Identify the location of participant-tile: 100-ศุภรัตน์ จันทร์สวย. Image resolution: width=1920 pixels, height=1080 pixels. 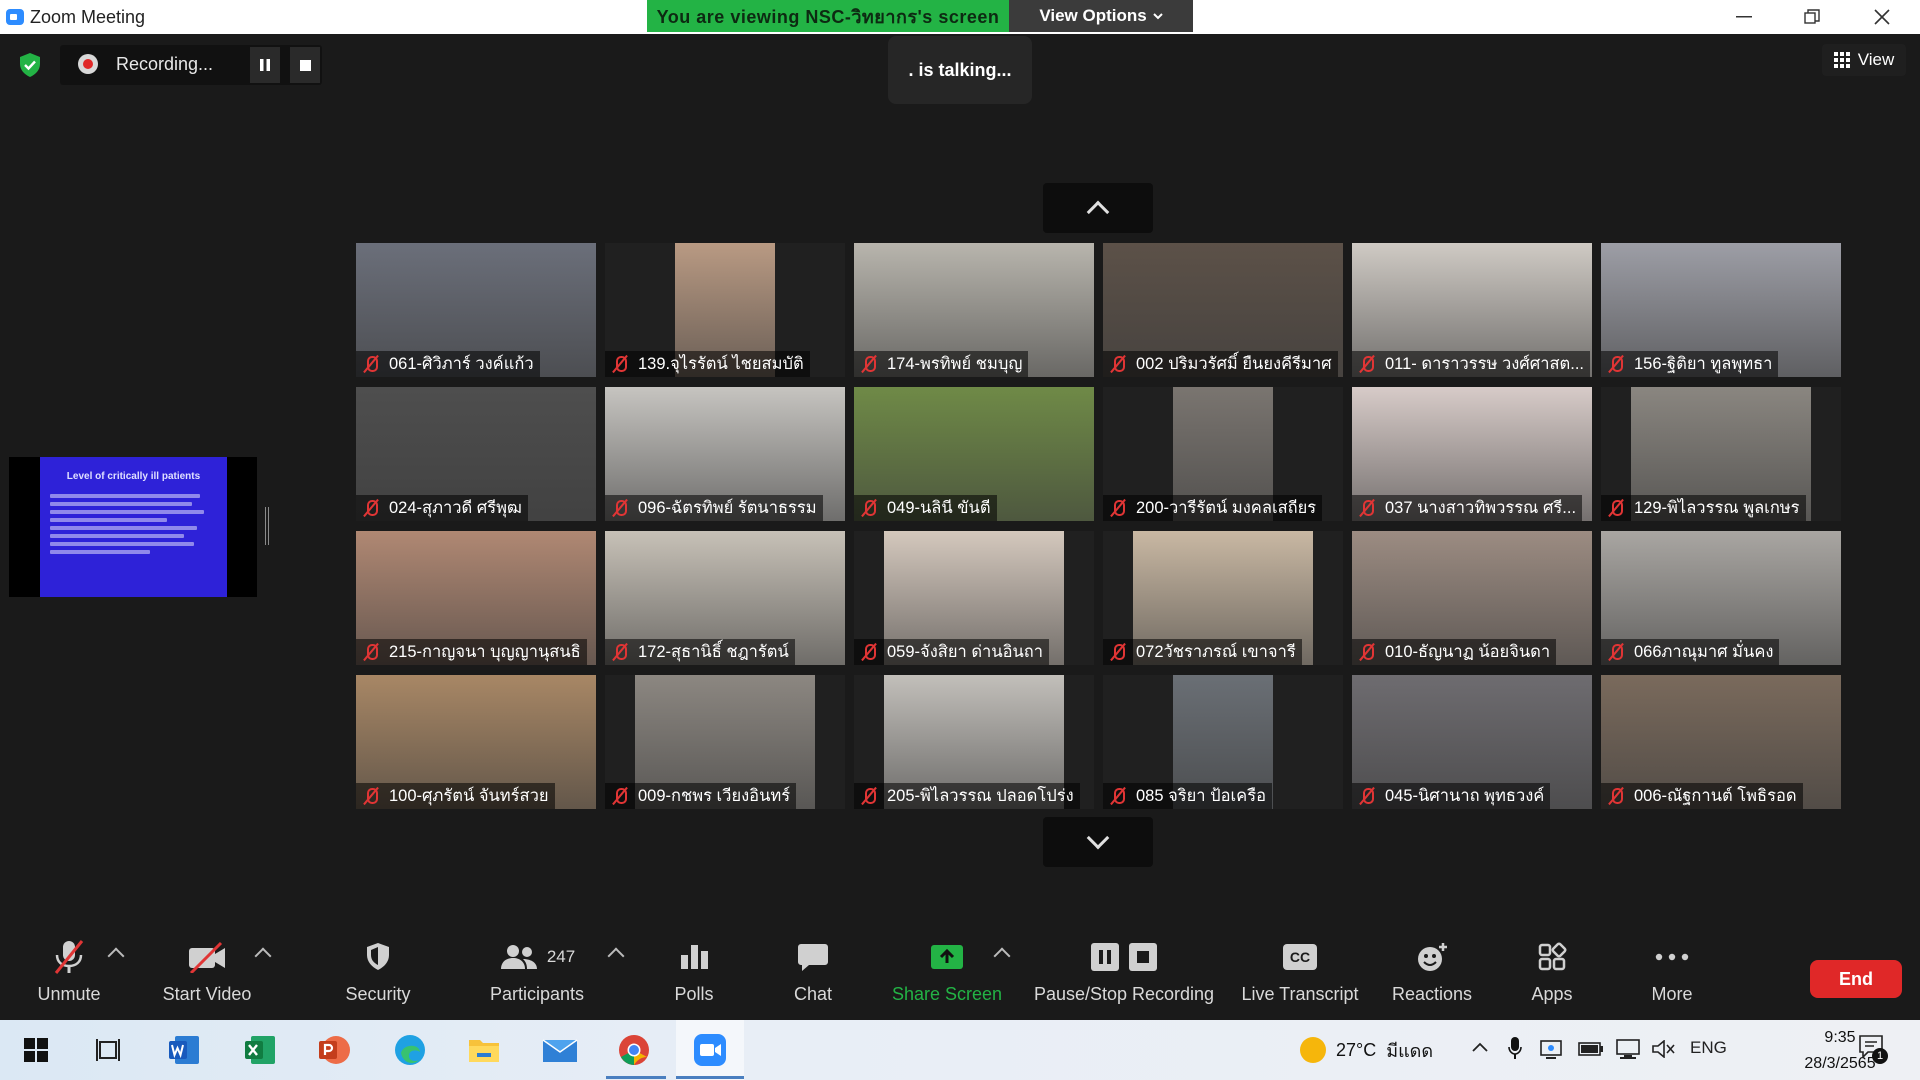
(476, 742).